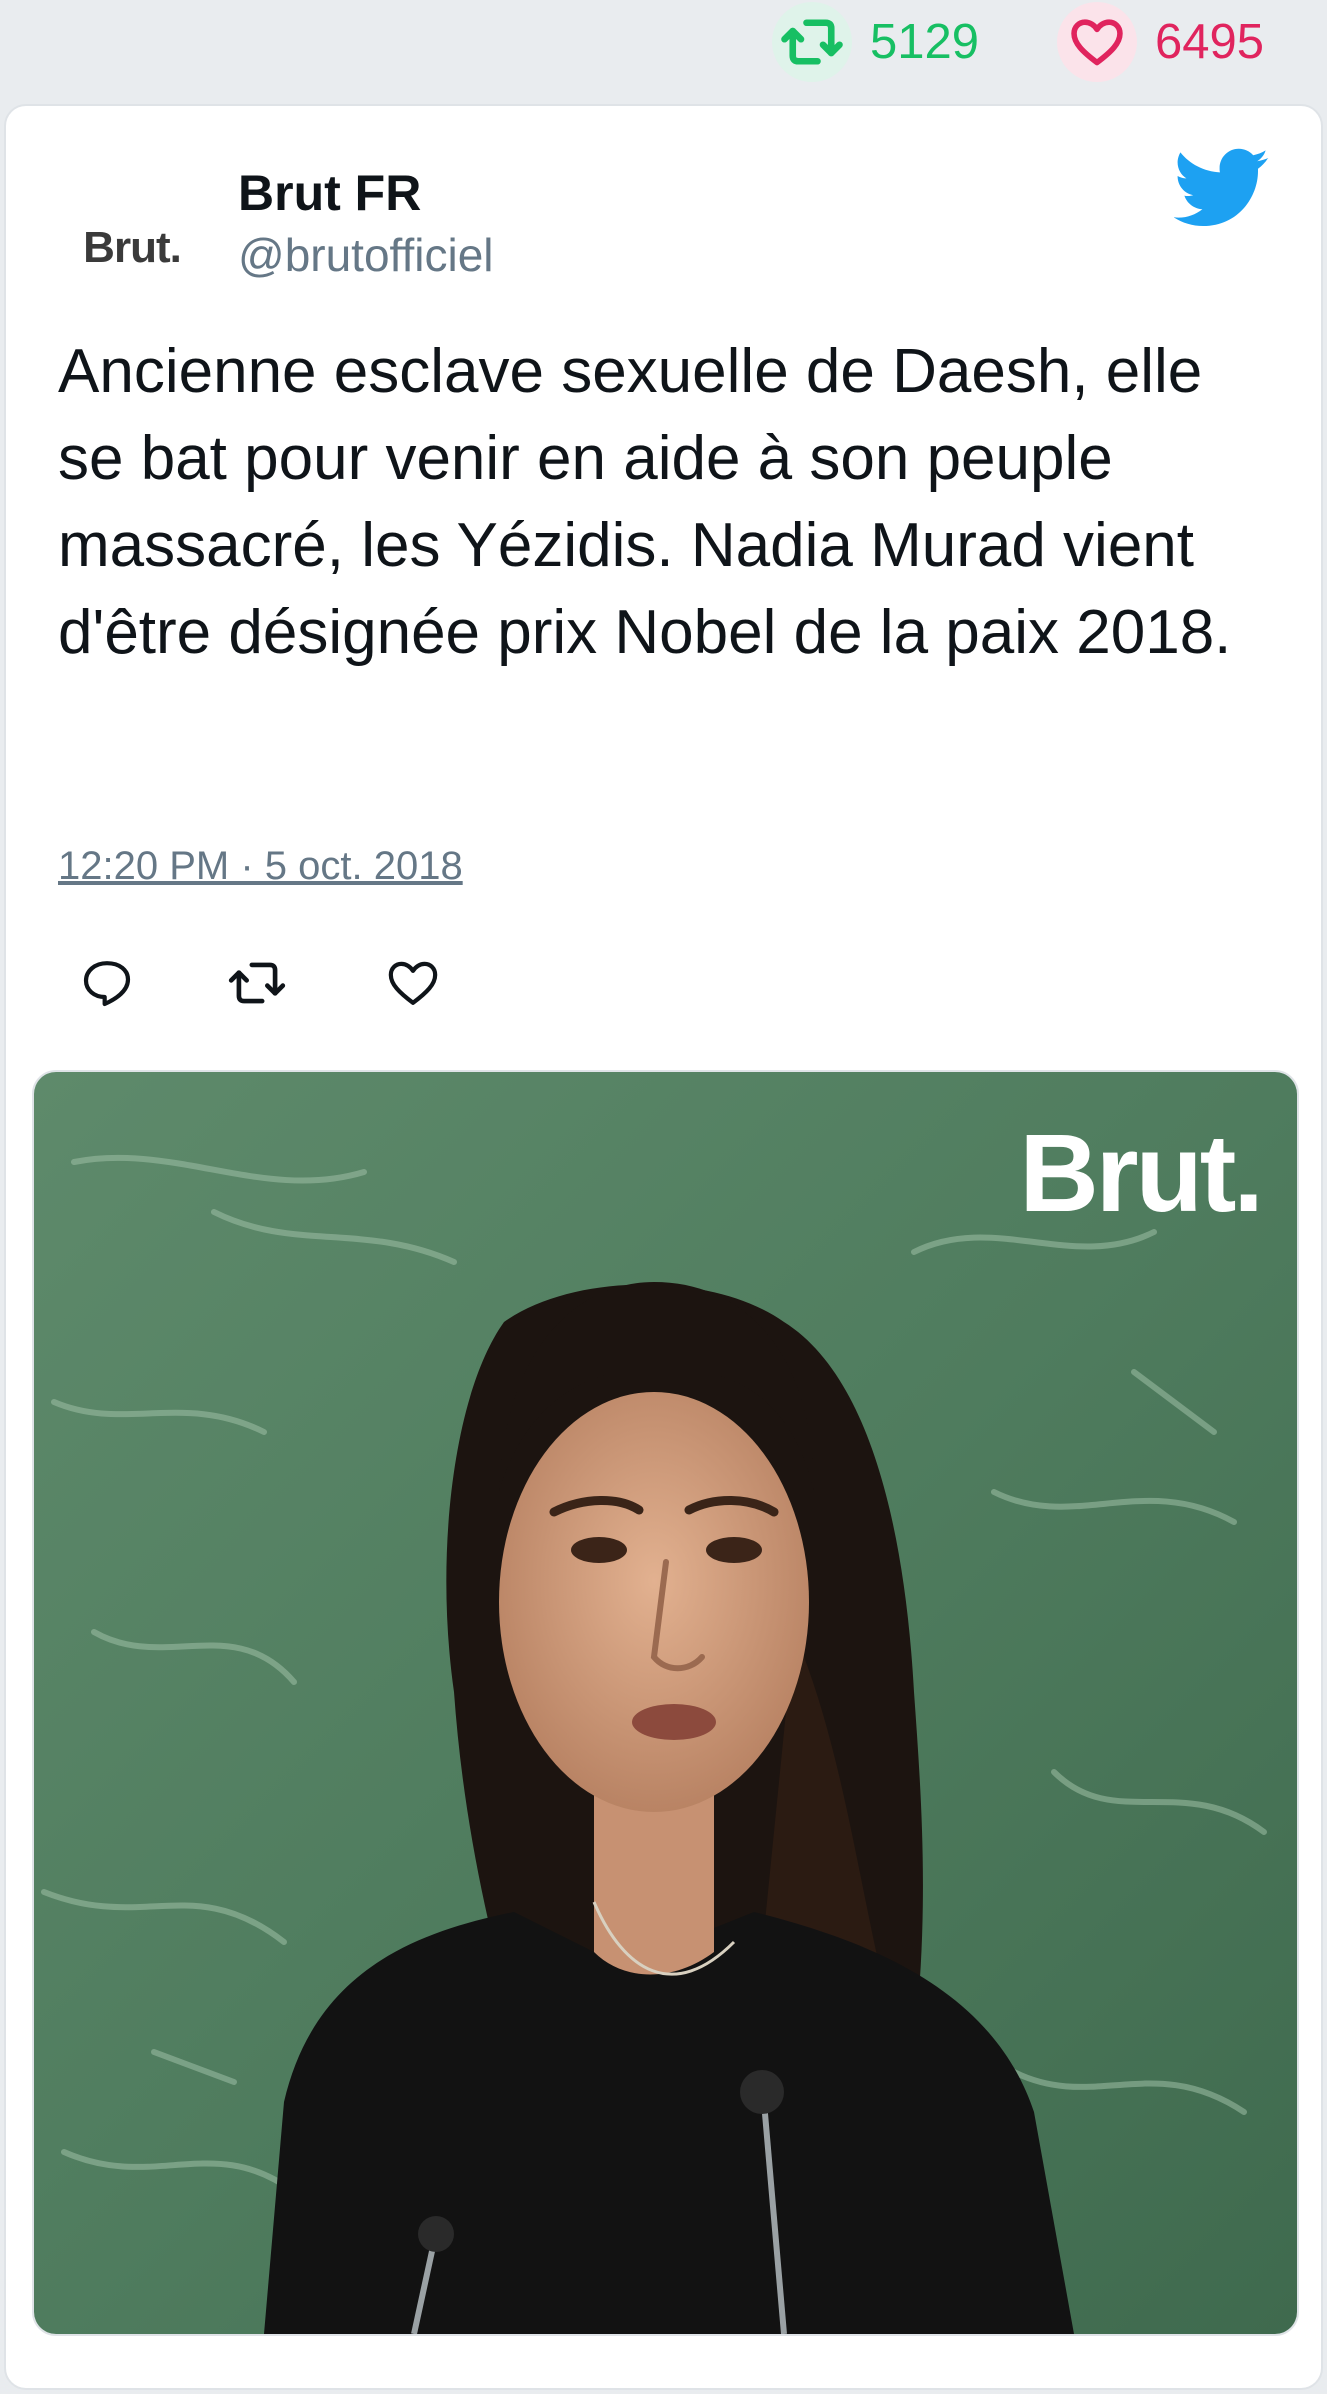  Describe the element at coordinates (1210, 42) in the screenshot. I see `like-count: 6495` at that location.